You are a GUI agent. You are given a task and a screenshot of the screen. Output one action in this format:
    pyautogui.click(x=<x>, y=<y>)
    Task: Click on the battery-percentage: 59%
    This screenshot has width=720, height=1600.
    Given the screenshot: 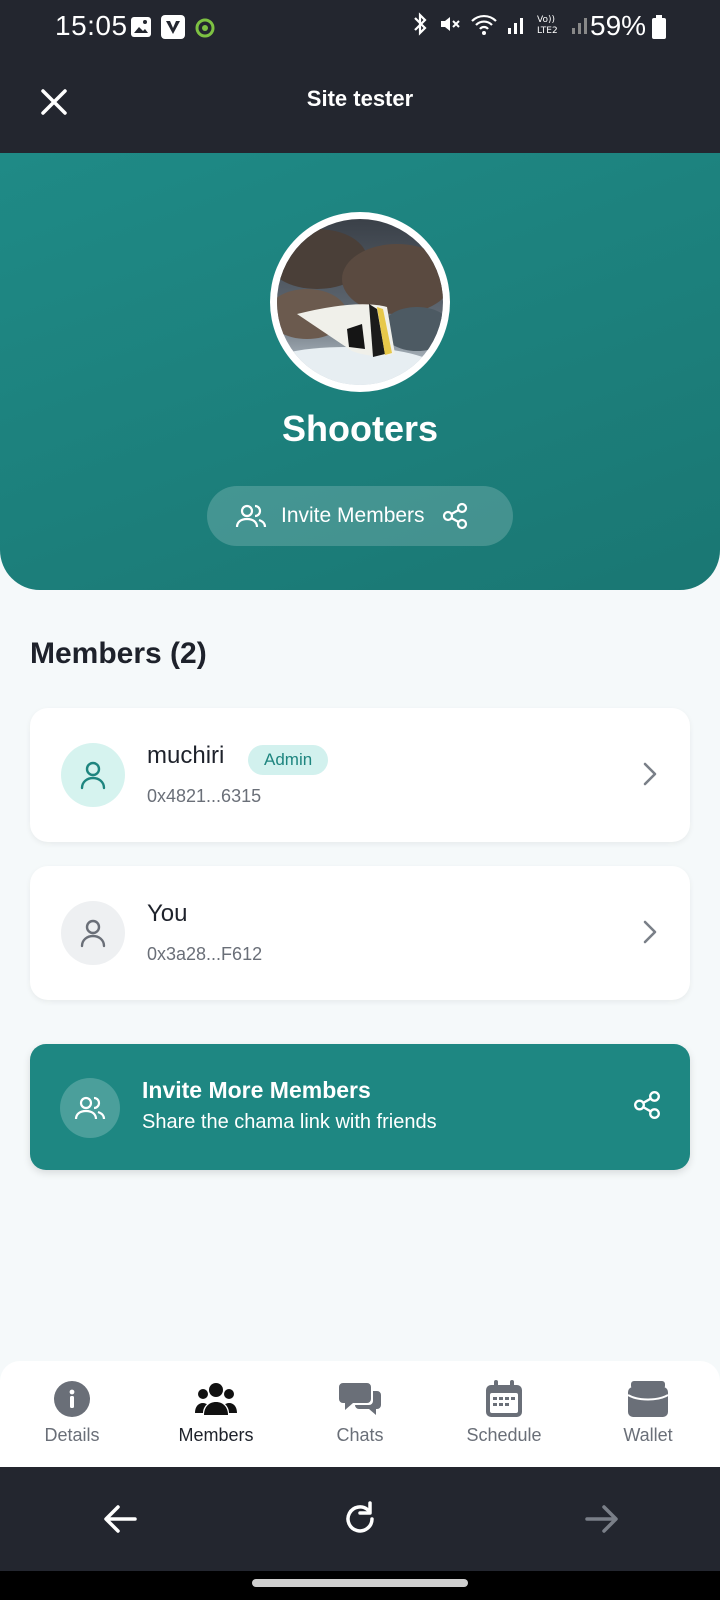 What is the action you would take?
    pyautogui.click(x=618, y=25)
    